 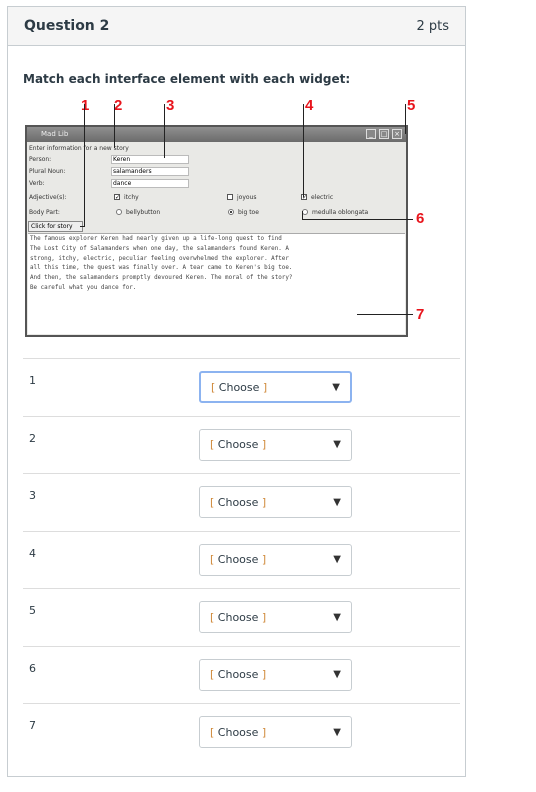 I want to click on callout-3: 3, so click(x=170, y=105).